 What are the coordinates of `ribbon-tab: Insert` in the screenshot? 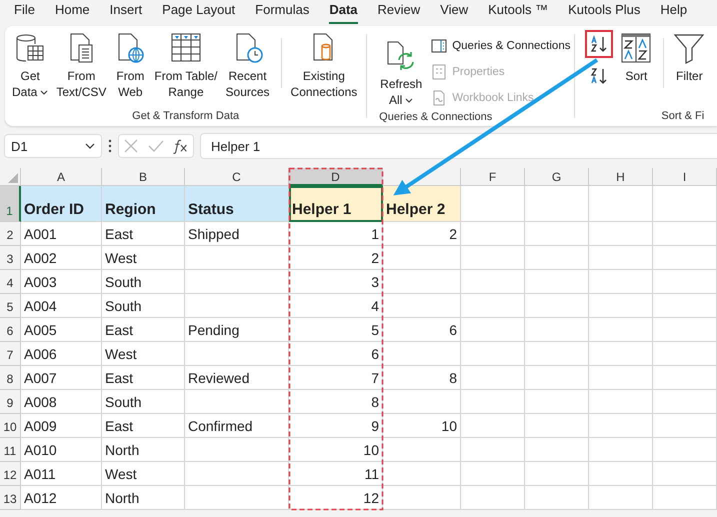 It's located at (126, 12).